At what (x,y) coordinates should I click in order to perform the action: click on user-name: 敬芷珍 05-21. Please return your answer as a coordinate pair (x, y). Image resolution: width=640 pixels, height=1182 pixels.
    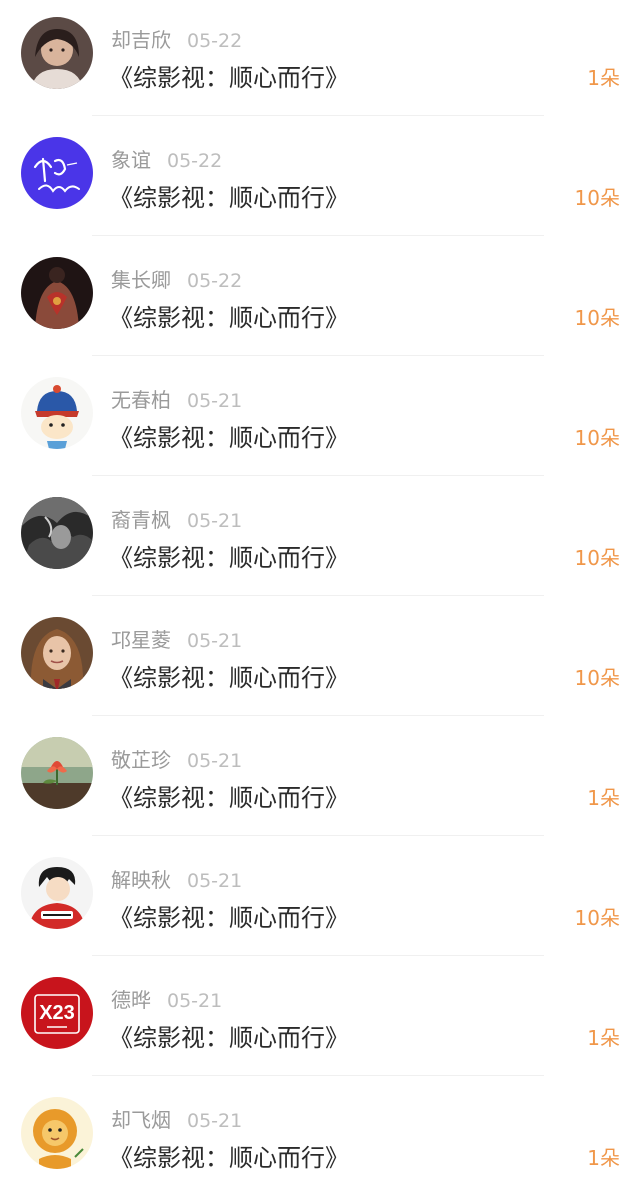
    Looking at the image, I should click on (176, 758).